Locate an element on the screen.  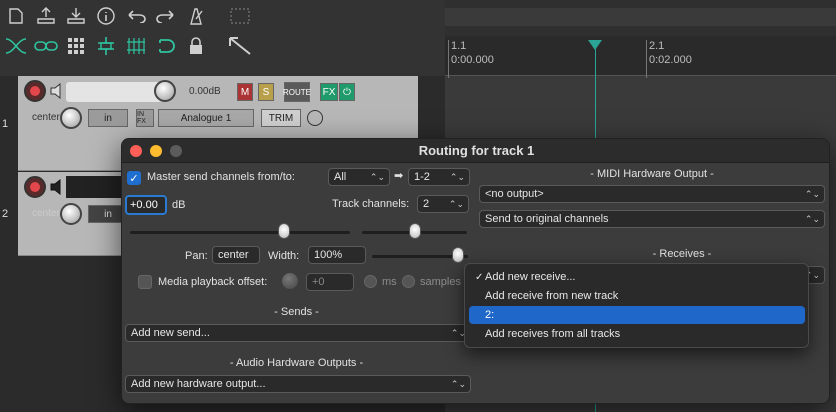
info-icon is located at coordinates (106, 16).